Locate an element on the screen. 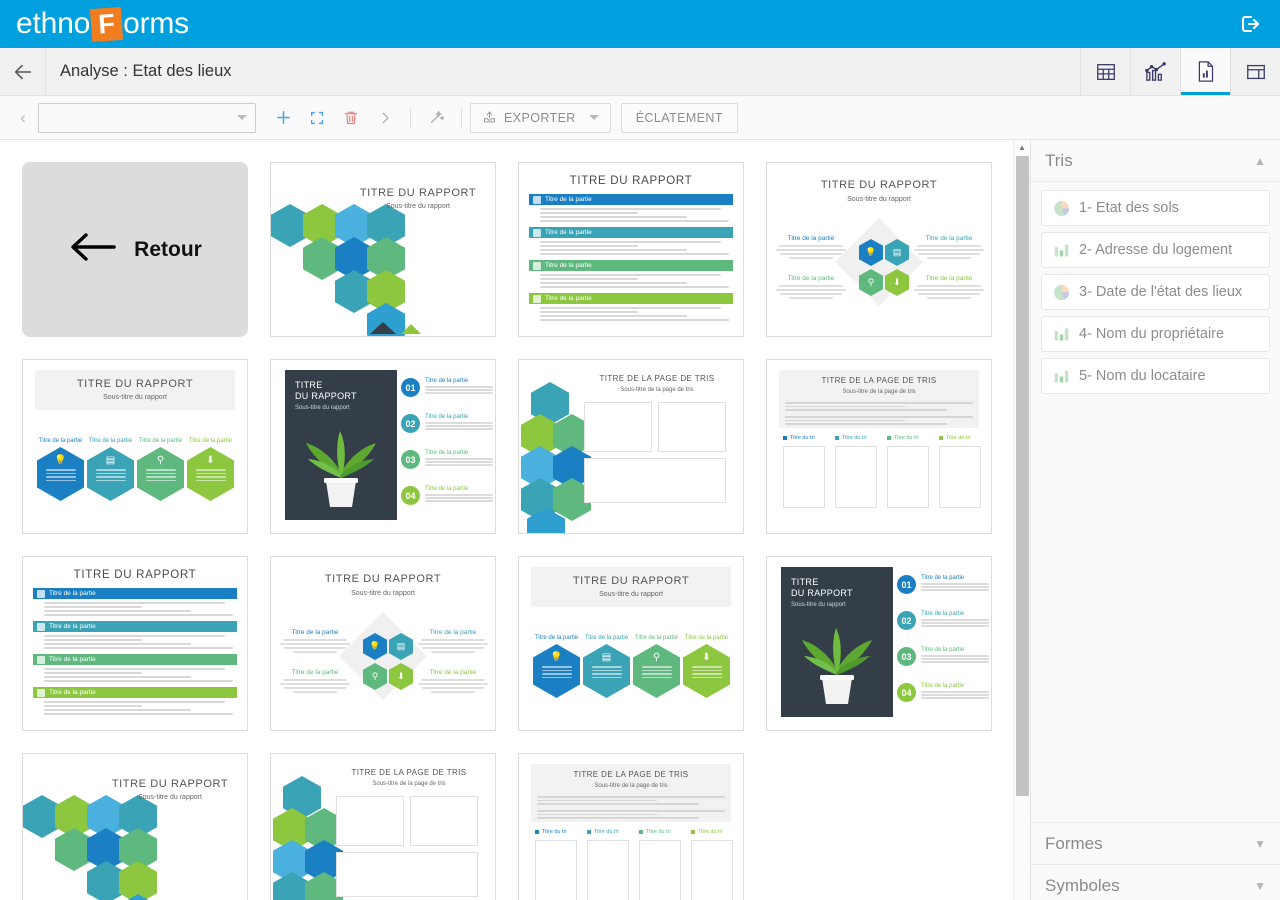 Image resolution: width=1280 pixels, height=900 pixels. accordion-tris: Tris ▲ is located at coordinates (1155, 161).